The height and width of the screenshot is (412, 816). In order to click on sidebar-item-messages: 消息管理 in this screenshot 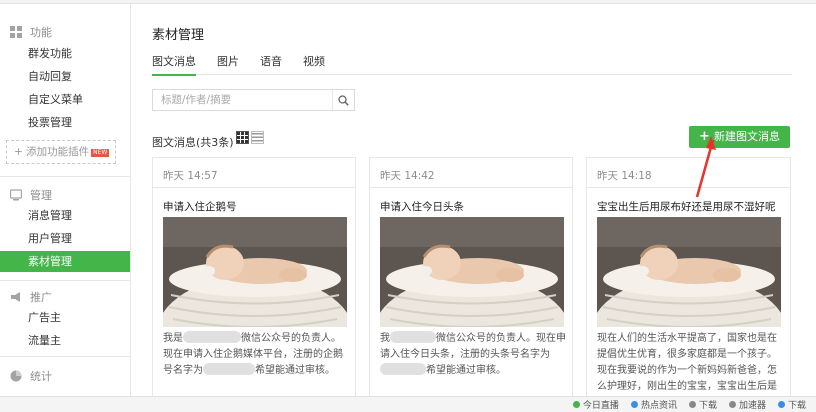, I will do `click(65, 215)`.